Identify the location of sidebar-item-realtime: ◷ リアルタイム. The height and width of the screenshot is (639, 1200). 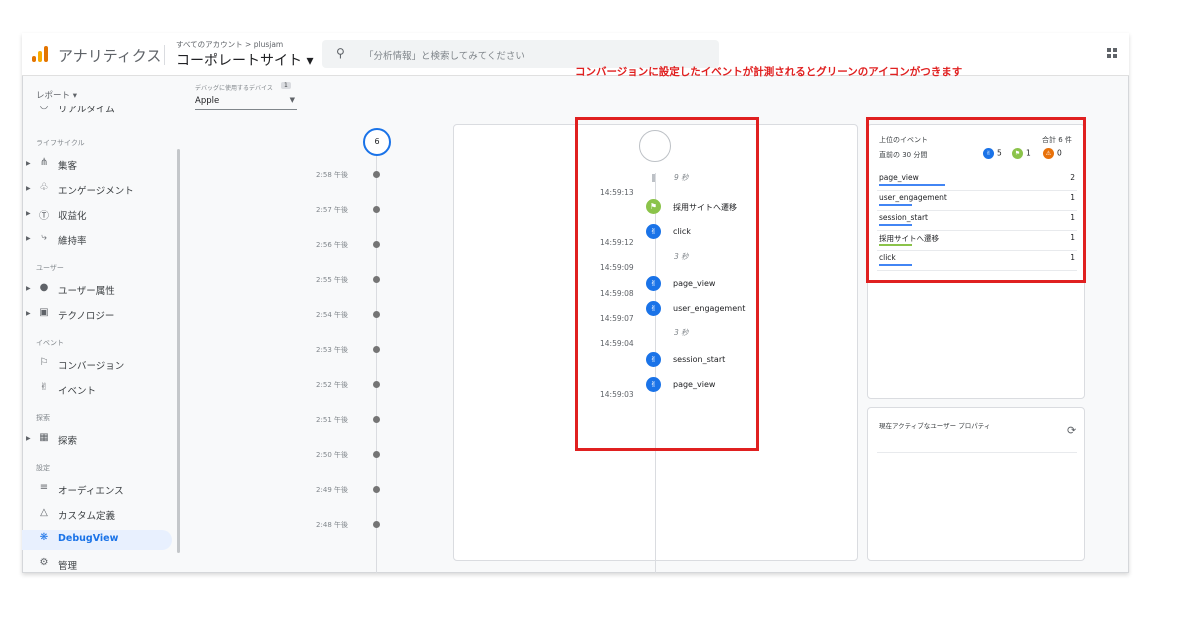
(100, 111).